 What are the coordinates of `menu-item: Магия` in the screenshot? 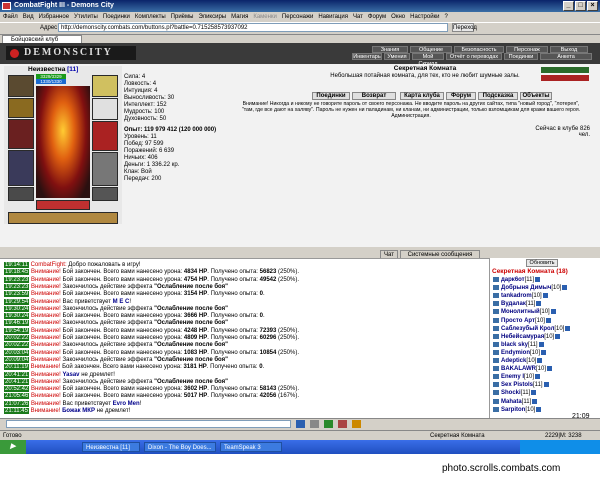 It's located at (239, 17).